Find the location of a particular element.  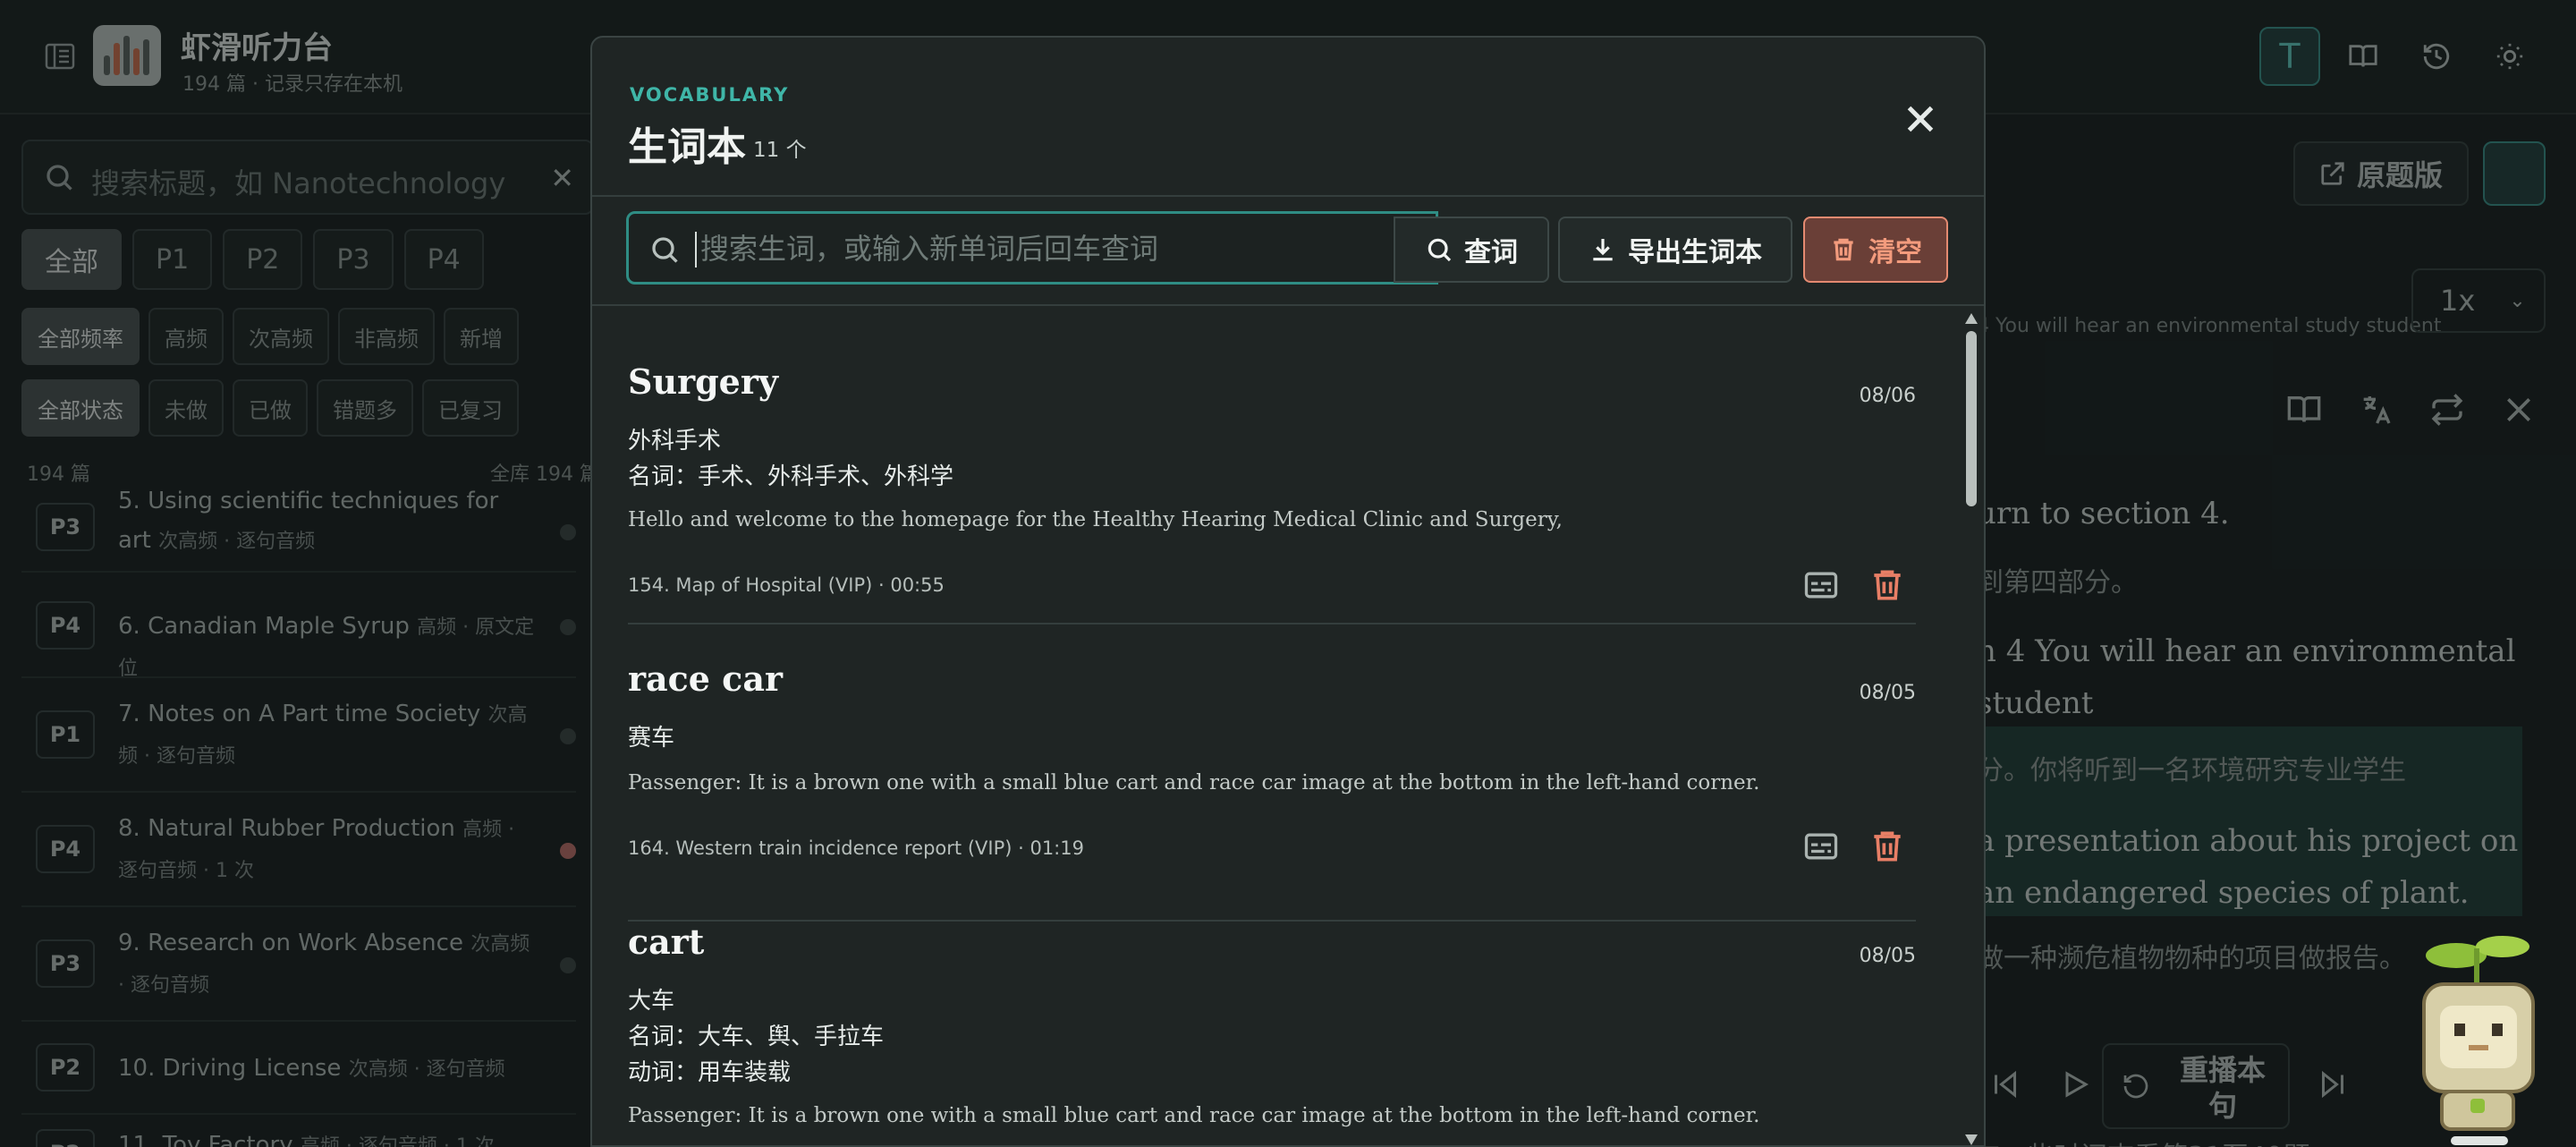

entry-definition: 赛车 is located at coordinates (651, 738).